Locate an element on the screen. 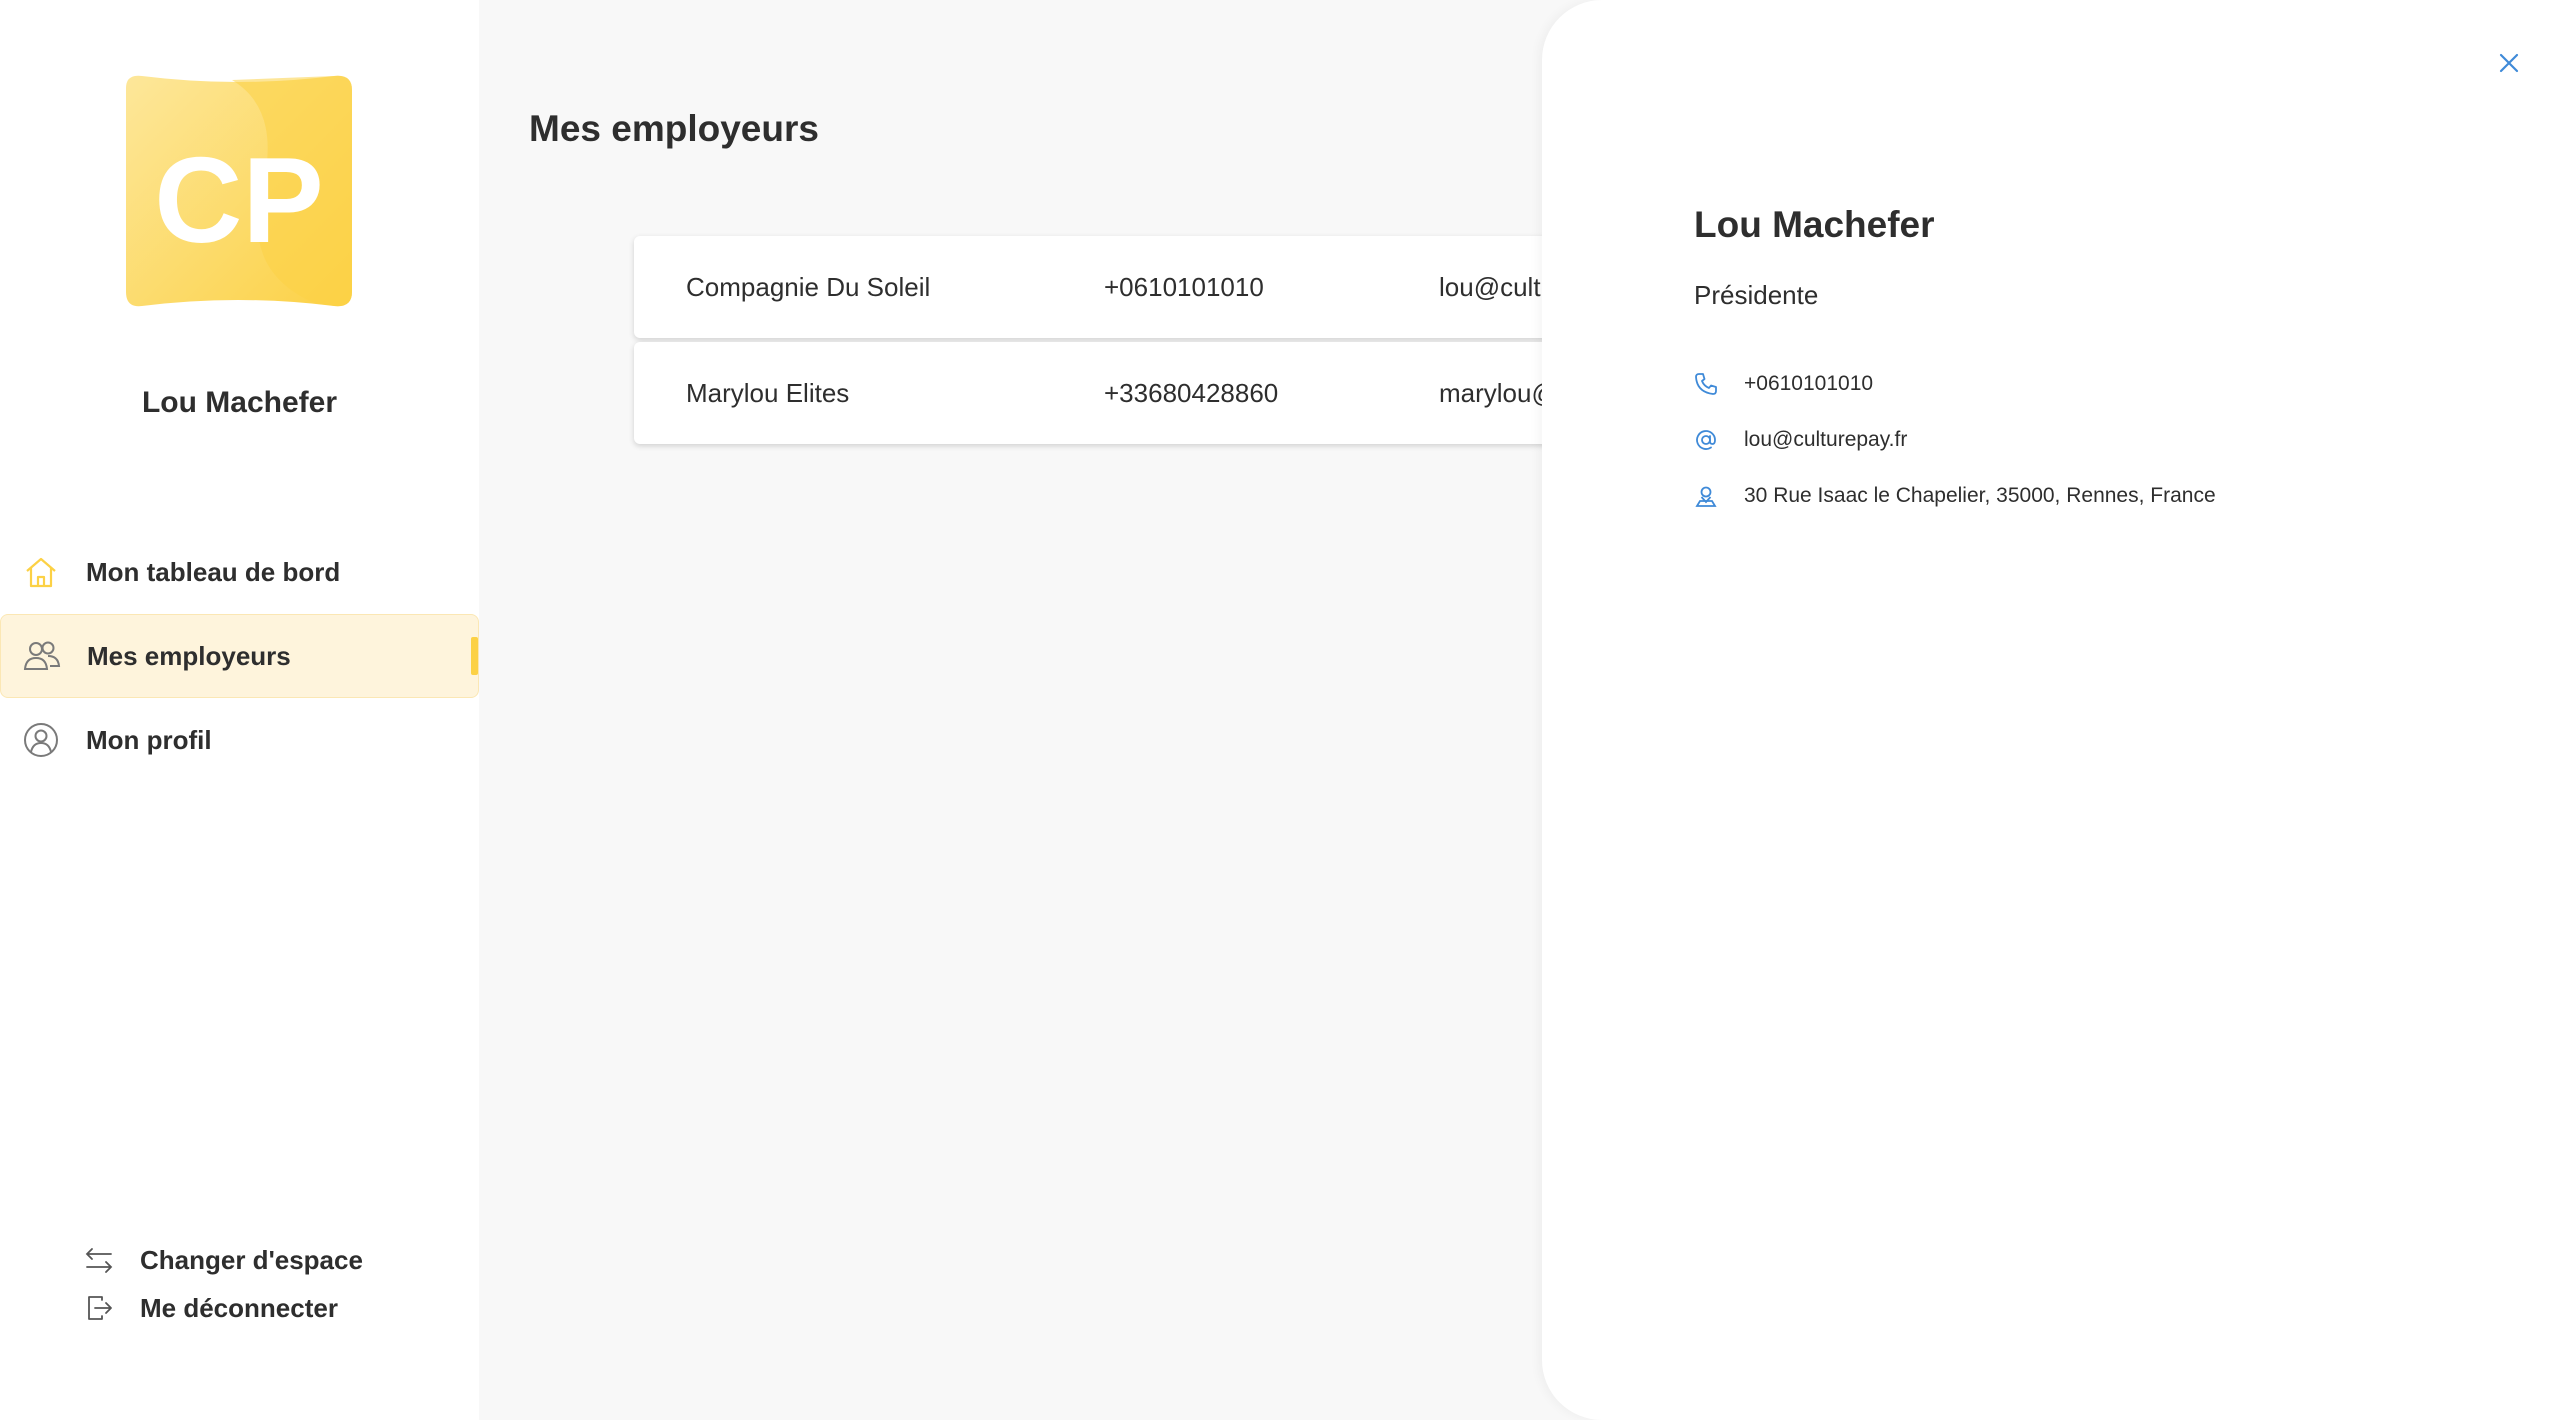  contact-email: lou@culturepay.fr is located at coordinates (1825, 440).